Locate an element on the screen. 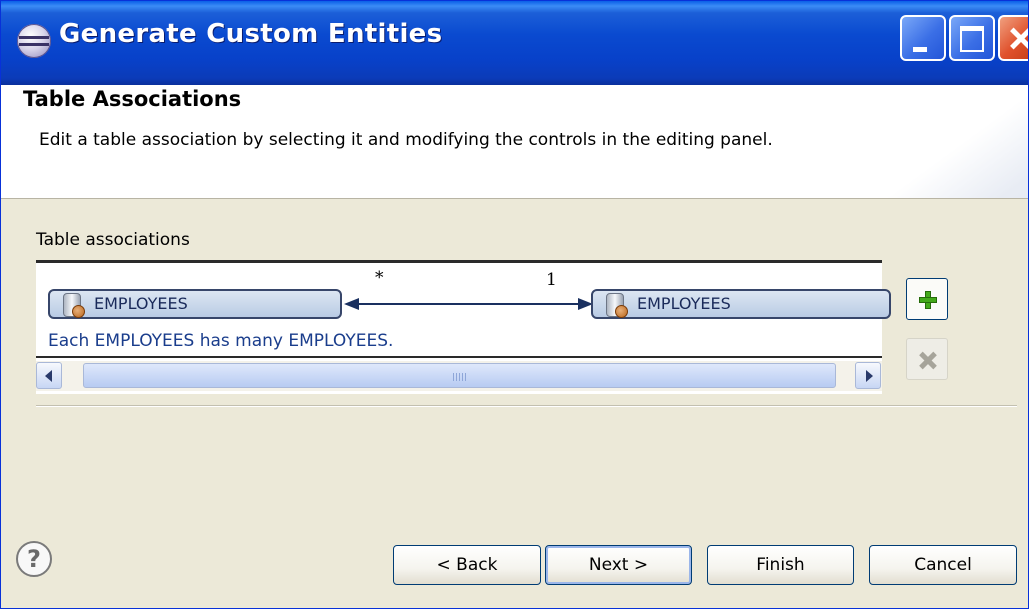  add-association-button is located at coordinates (927, 299).